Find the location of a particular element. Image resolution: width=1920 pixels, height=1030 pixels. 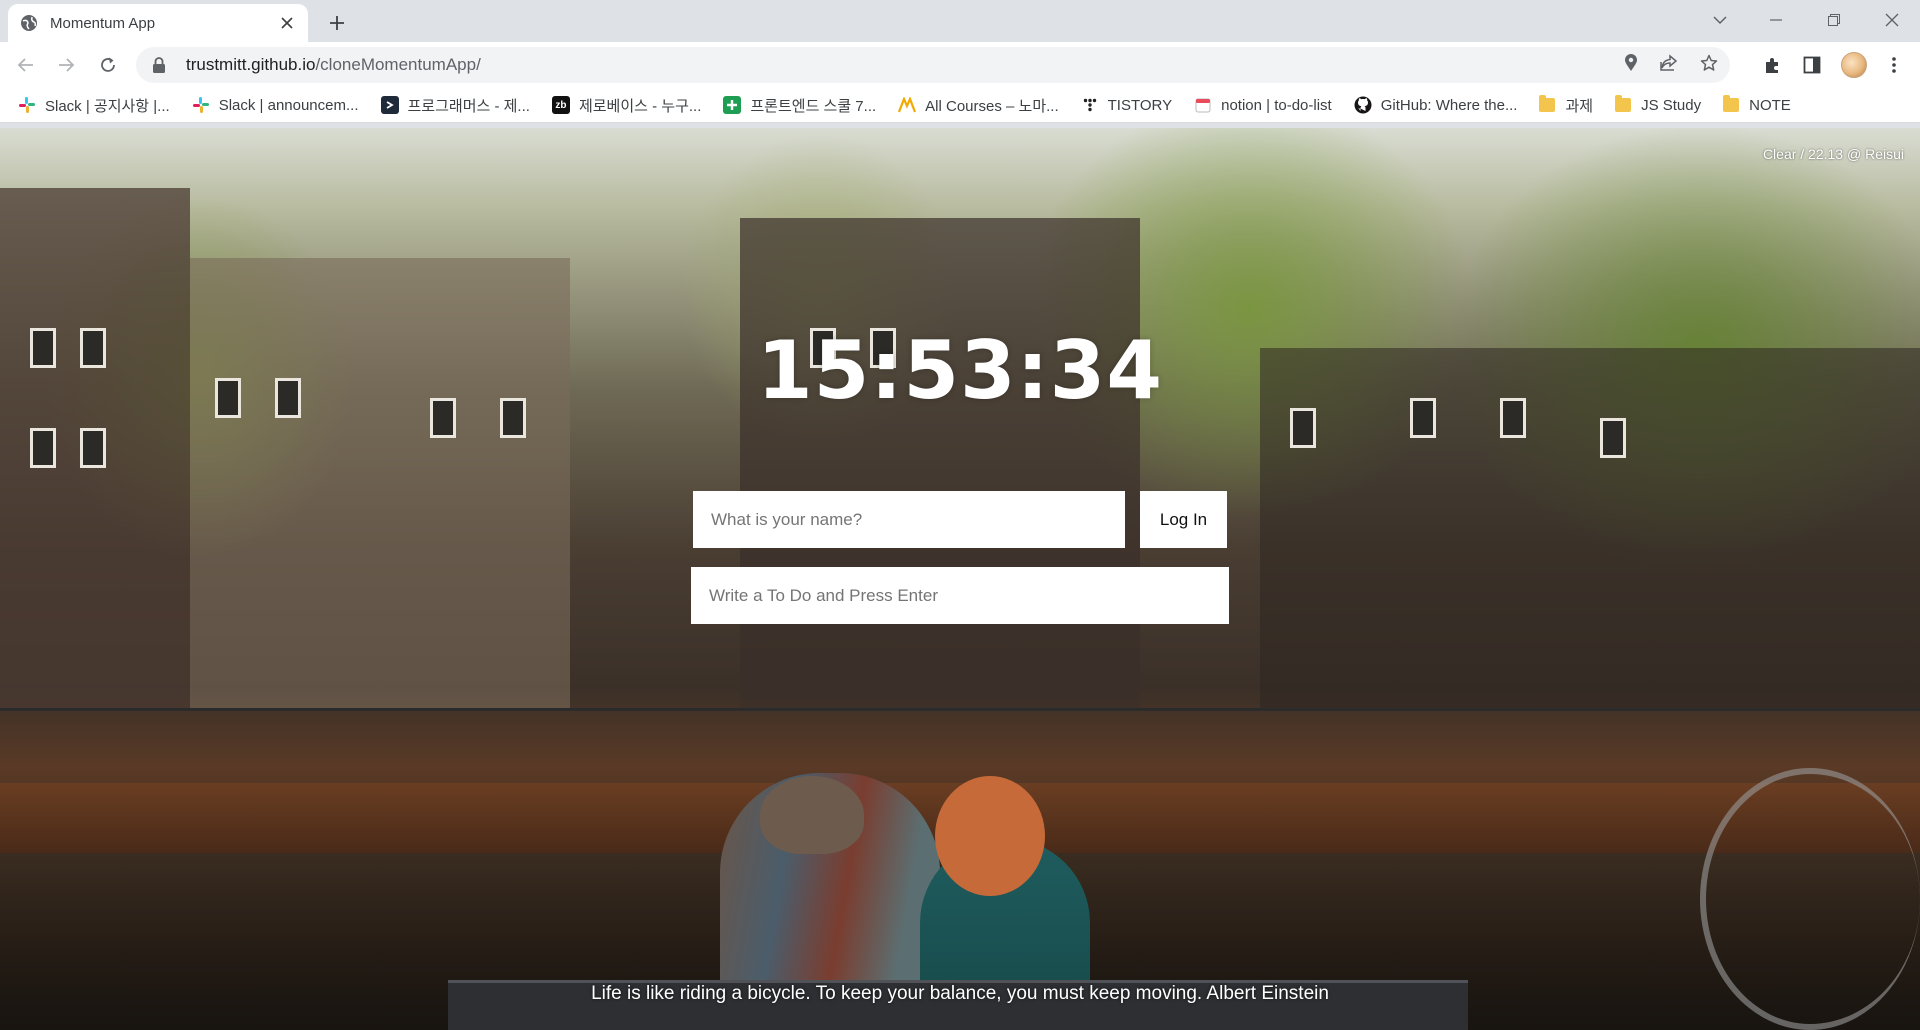

zb-icon: zb is located at coordinates (560, 105).